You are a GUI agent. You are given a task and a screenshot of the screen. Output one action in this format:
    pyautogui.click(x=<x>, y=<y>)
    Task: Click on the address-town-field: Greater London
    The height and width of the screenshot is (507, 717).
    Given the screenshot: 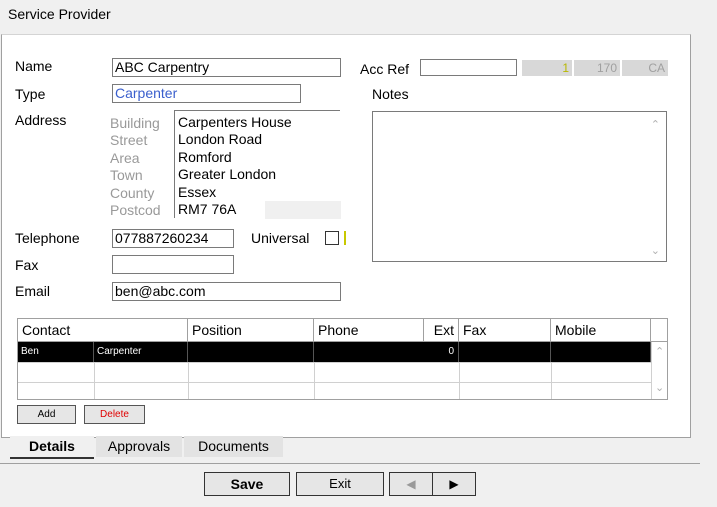 What is the action you would take?
    pyautogui.click(x=227, y=174)
    